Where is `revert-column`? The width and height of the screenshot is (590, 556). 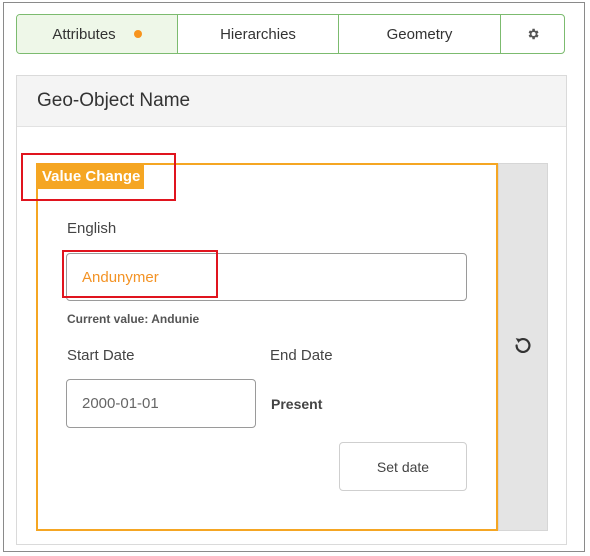
revert-column is located at coordinates (523, 347).